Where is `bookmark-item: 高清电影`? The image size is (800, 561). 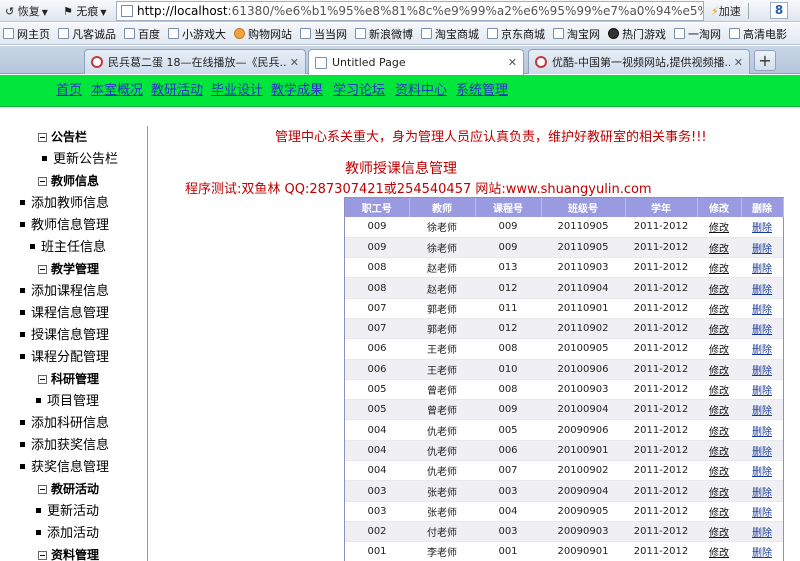 bookmark-item: 高清电影 is located at coordinates (759, 34).